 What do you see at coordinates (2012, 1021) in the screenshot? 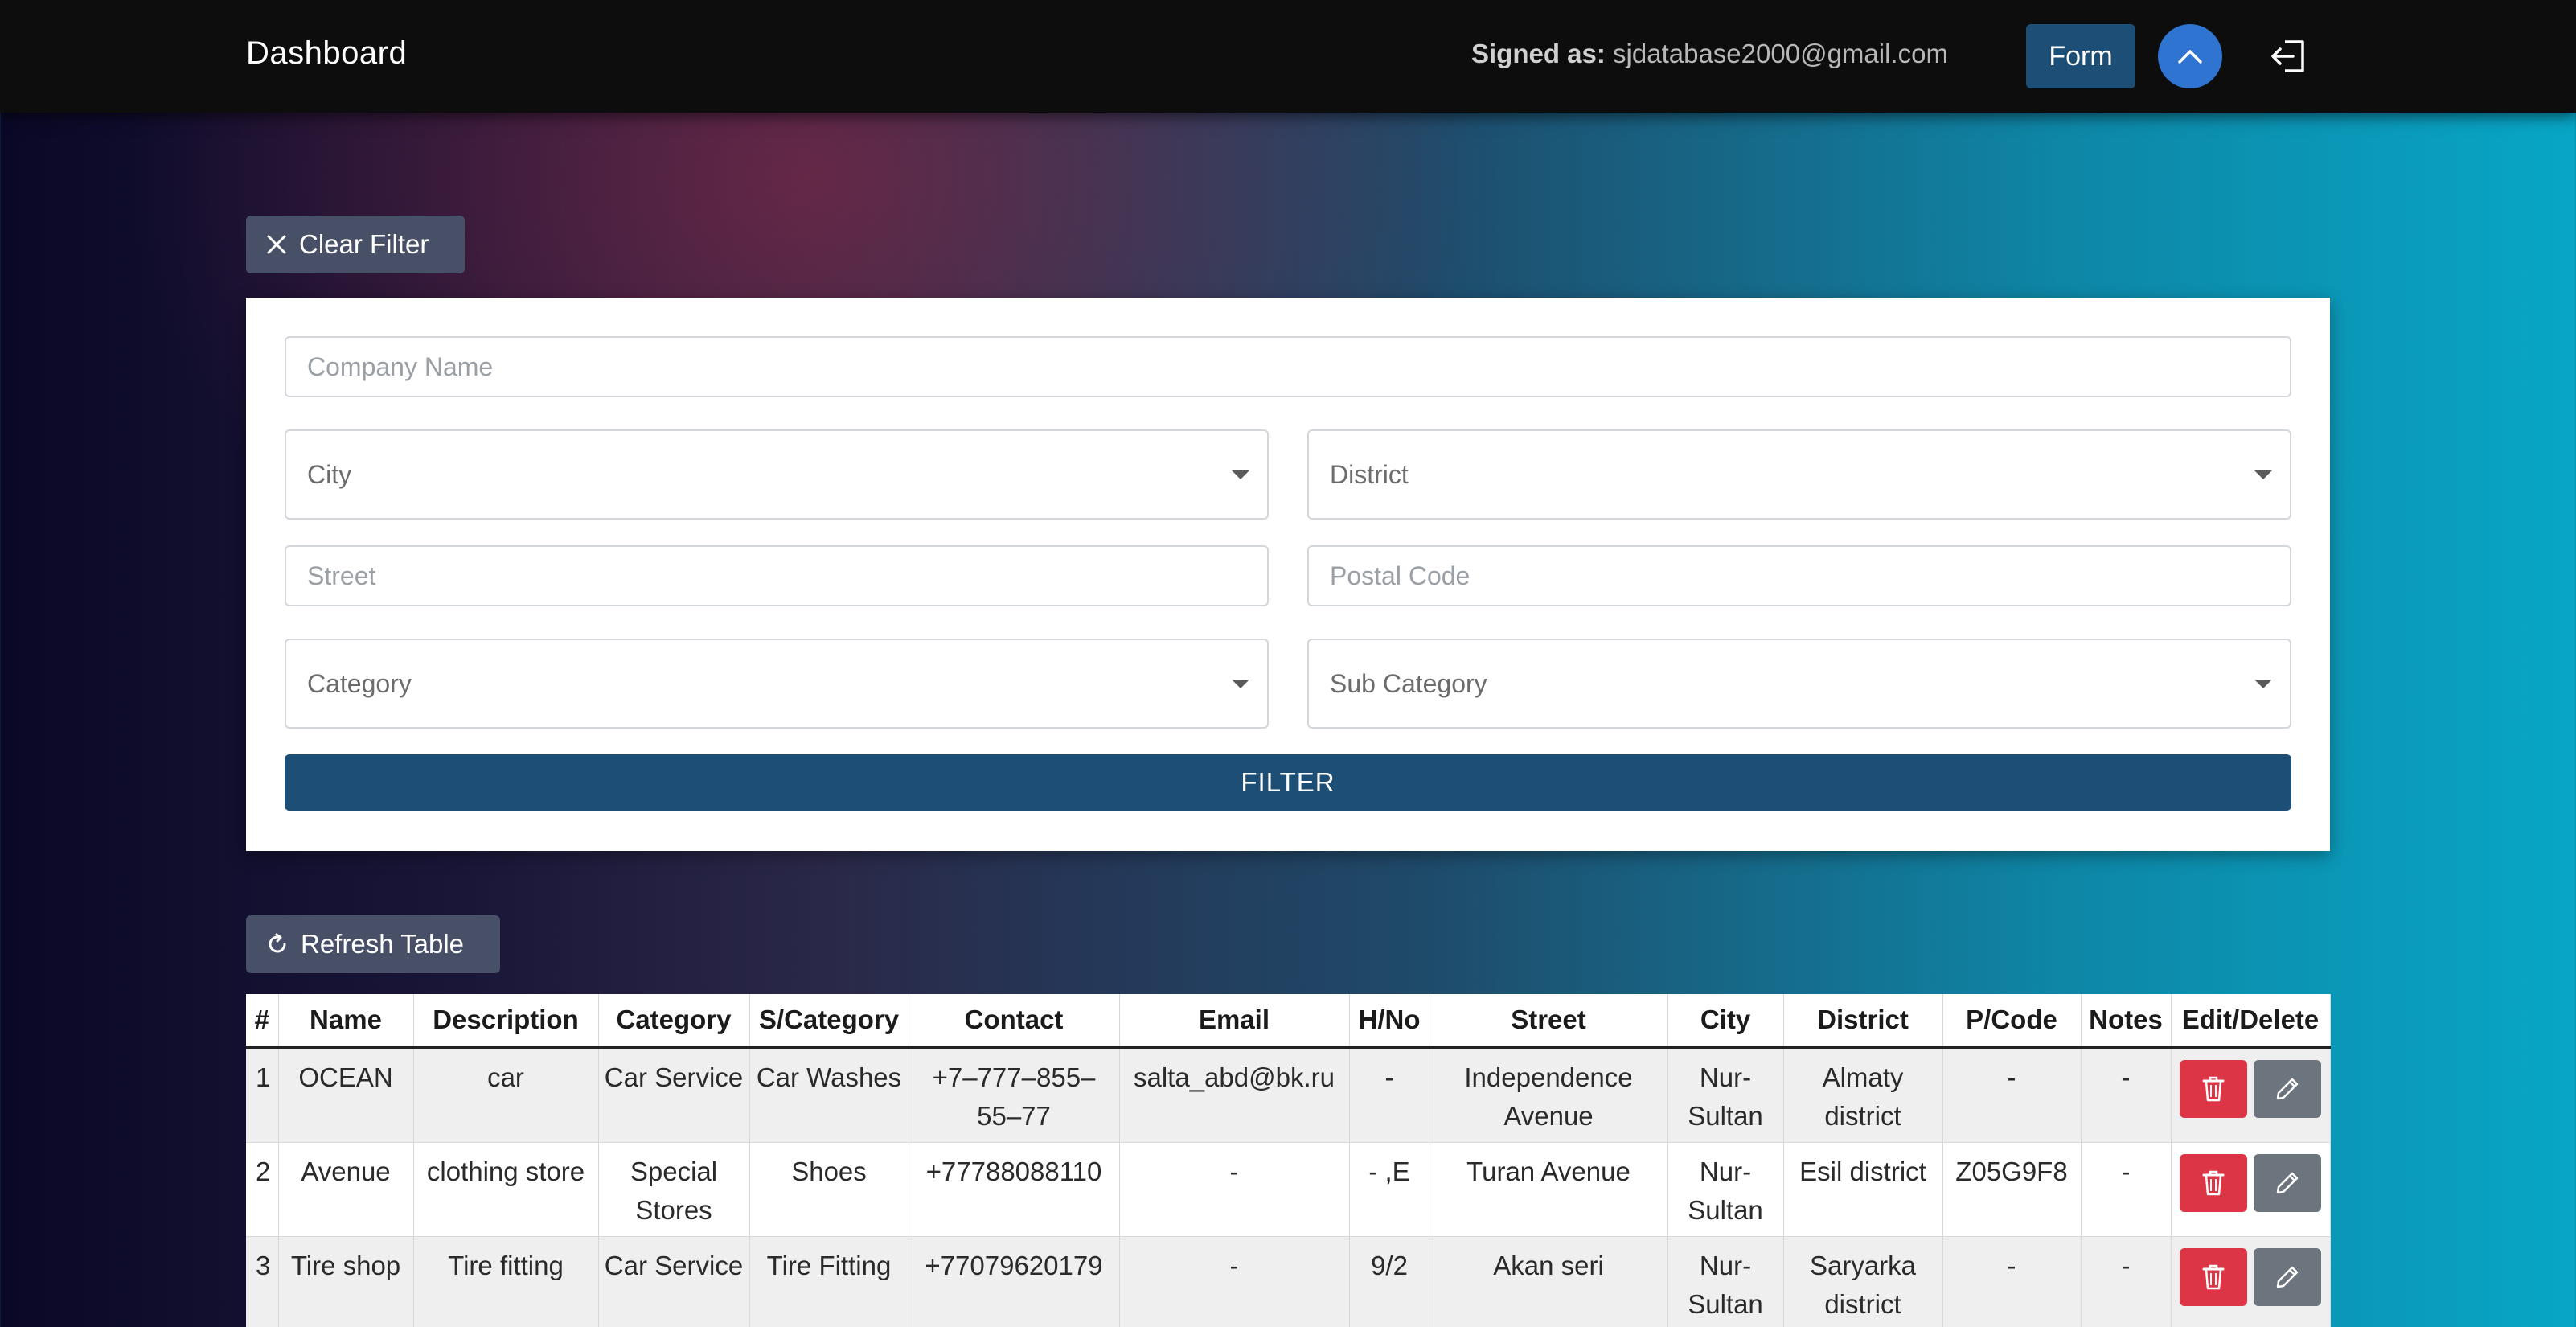
I see `column-header: P/Code` at bounding box center [2012, 1021].